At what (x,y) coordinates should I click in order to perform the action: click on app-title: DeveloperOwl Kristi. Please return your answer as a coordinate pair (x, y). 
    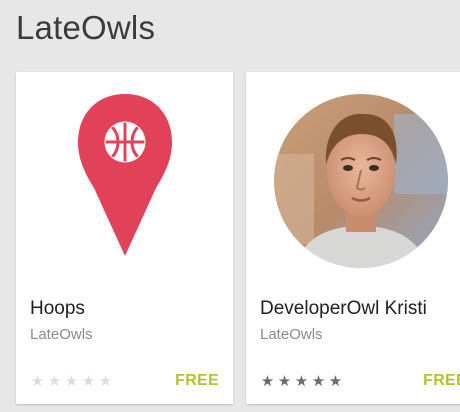
    Looking at the image, I should click on (343, 308).